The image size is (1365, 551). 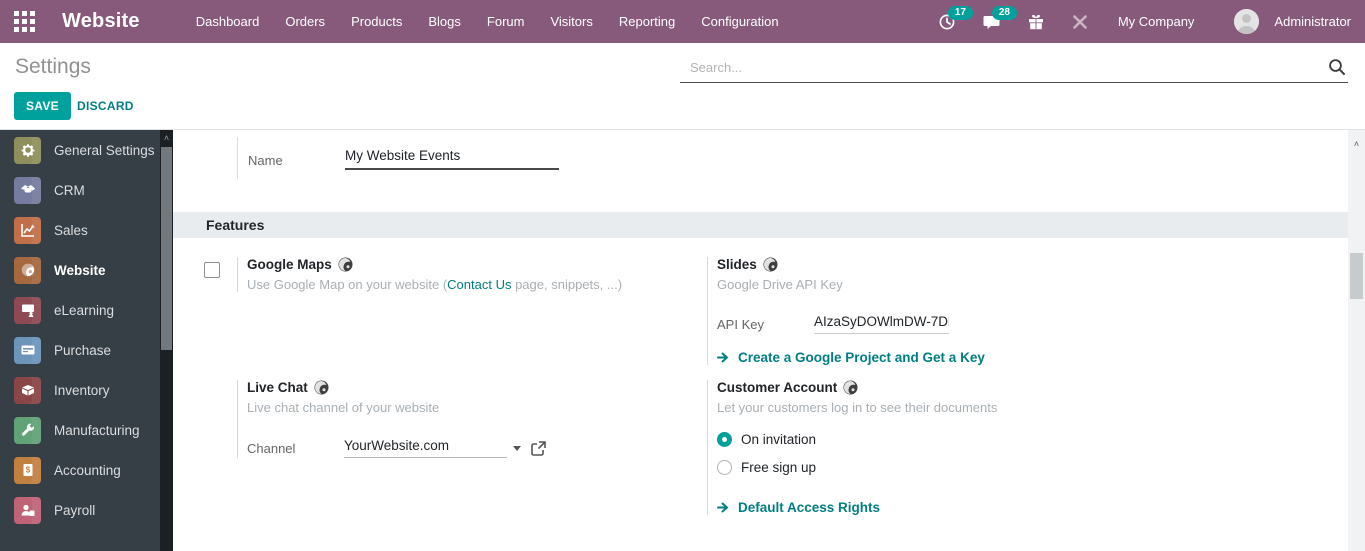 What do you see at coordinates (27, 190) in the screenshot?
I see `handshake-icon` at bounding box center [27, 190].